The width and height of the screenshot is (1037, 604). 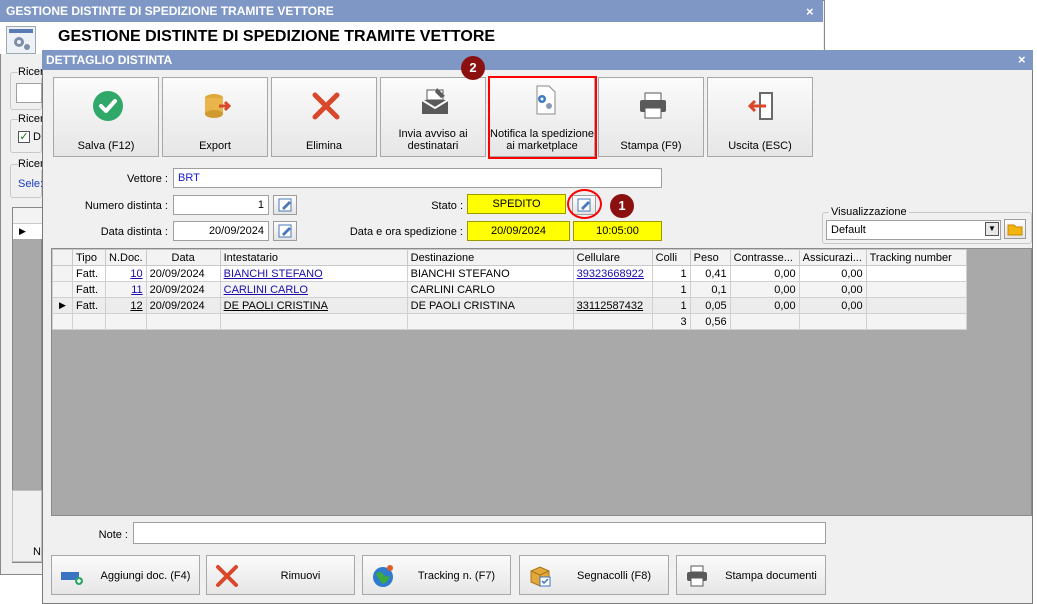 I want to click on tracking-button: Tracking n. (F7), so click(x=436, y=575).